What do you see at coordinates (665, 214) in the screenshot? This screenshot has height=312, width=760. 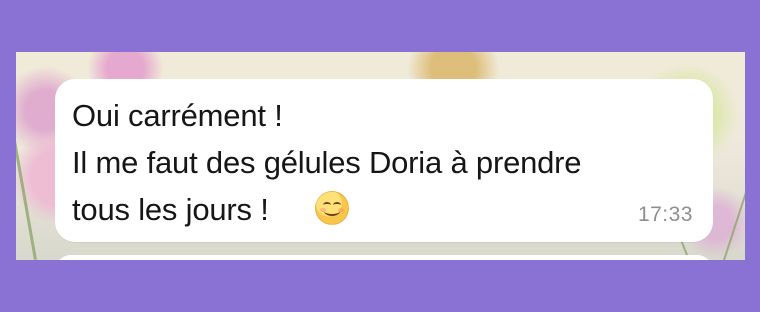 I see `message-timestamp: 17:33` at bounding box center [665, 214].